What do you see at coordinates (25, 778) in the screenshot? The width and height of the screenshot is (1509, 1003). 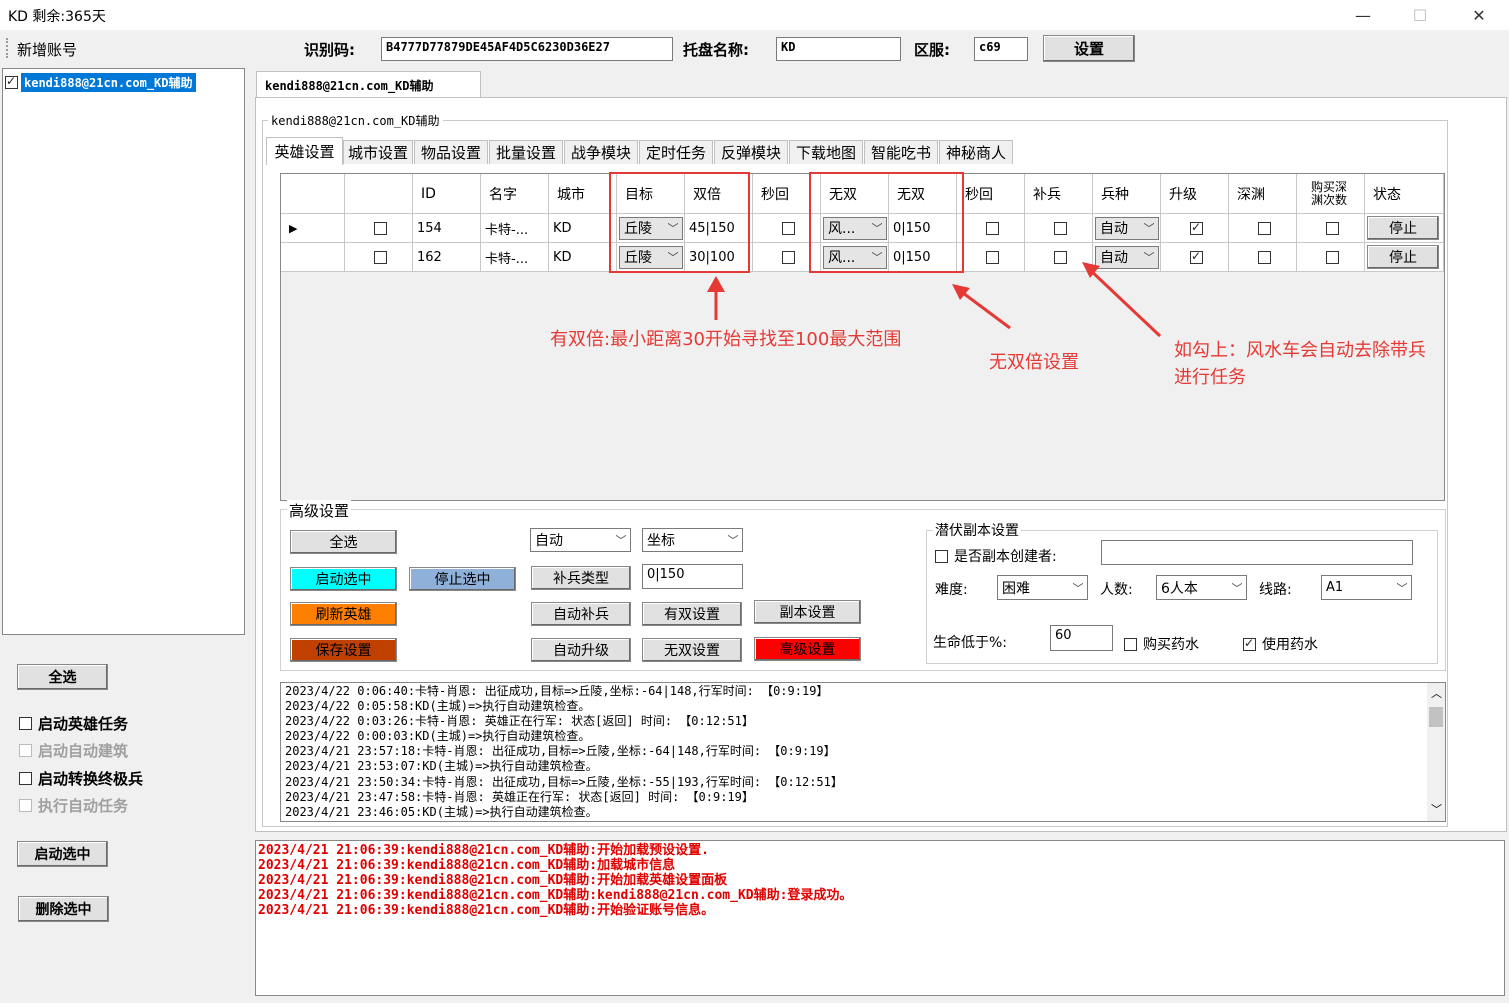 I see `start-convert-checkbox` at bounding box center [25, 778].